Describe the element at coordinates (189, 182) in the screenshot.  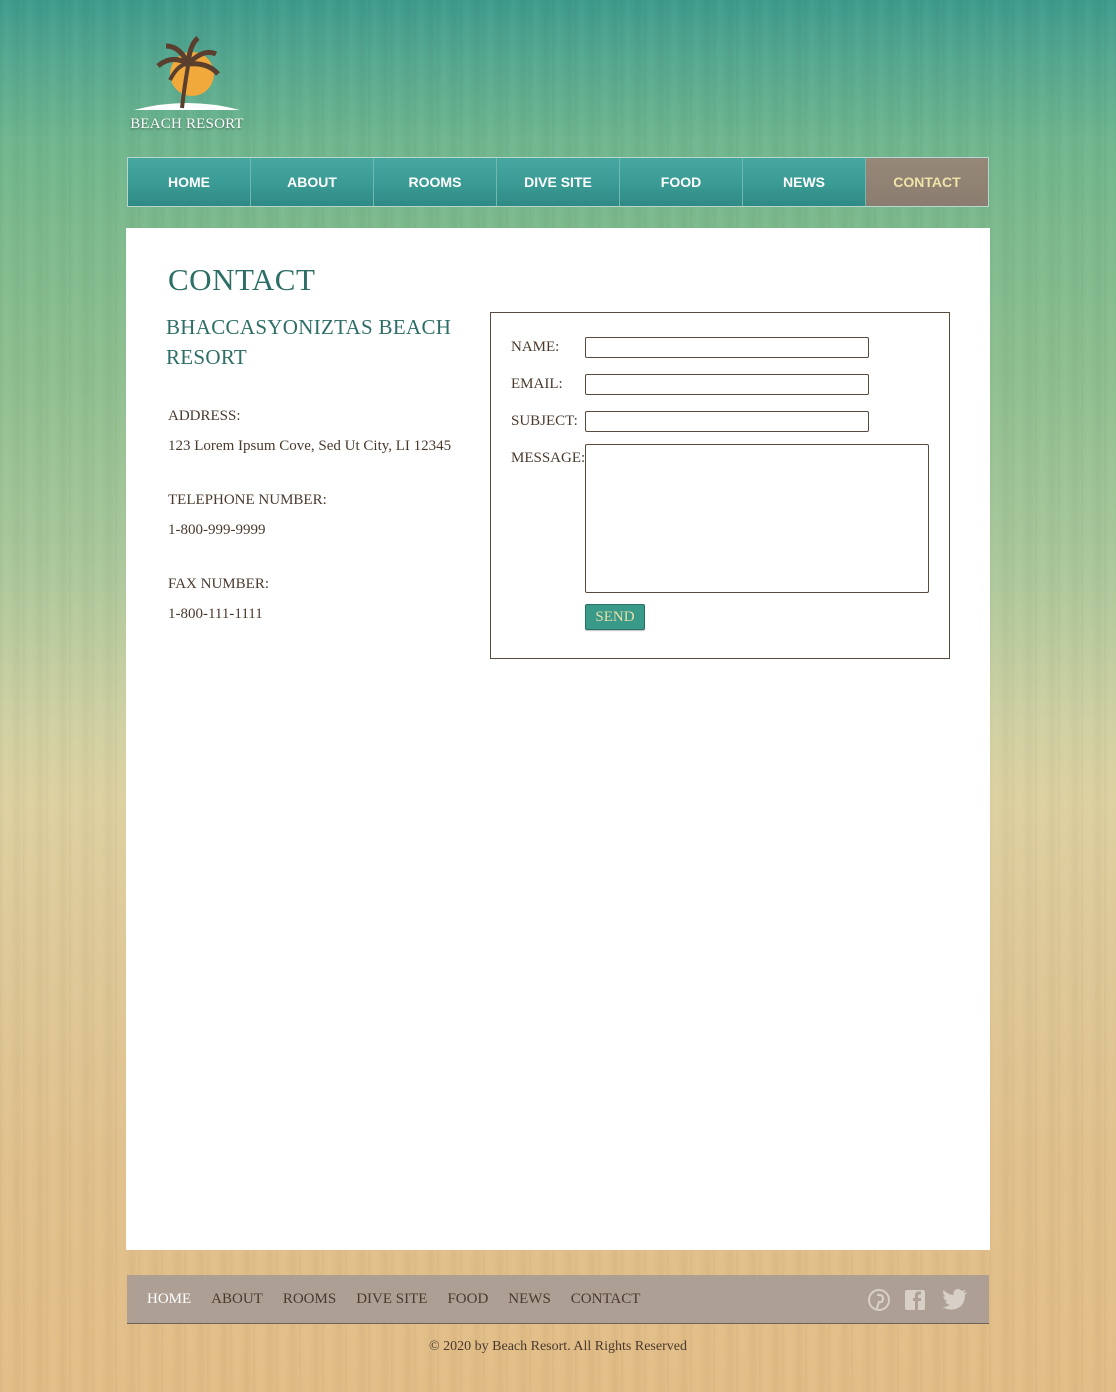
I see `nav-home: HOME` at that location.